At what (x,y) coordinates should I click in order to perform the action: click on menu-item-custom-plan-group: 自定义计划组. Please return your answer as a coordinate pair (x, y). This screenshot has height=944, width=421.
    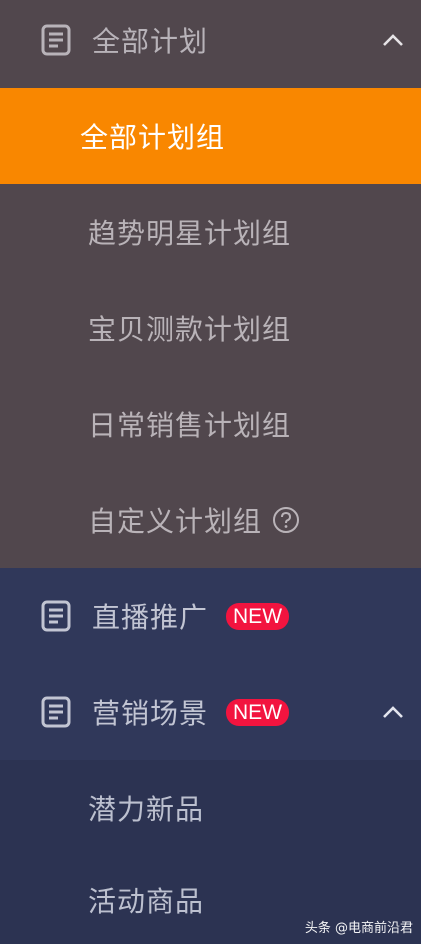
    Looking at the image, I should click on (210, 520).